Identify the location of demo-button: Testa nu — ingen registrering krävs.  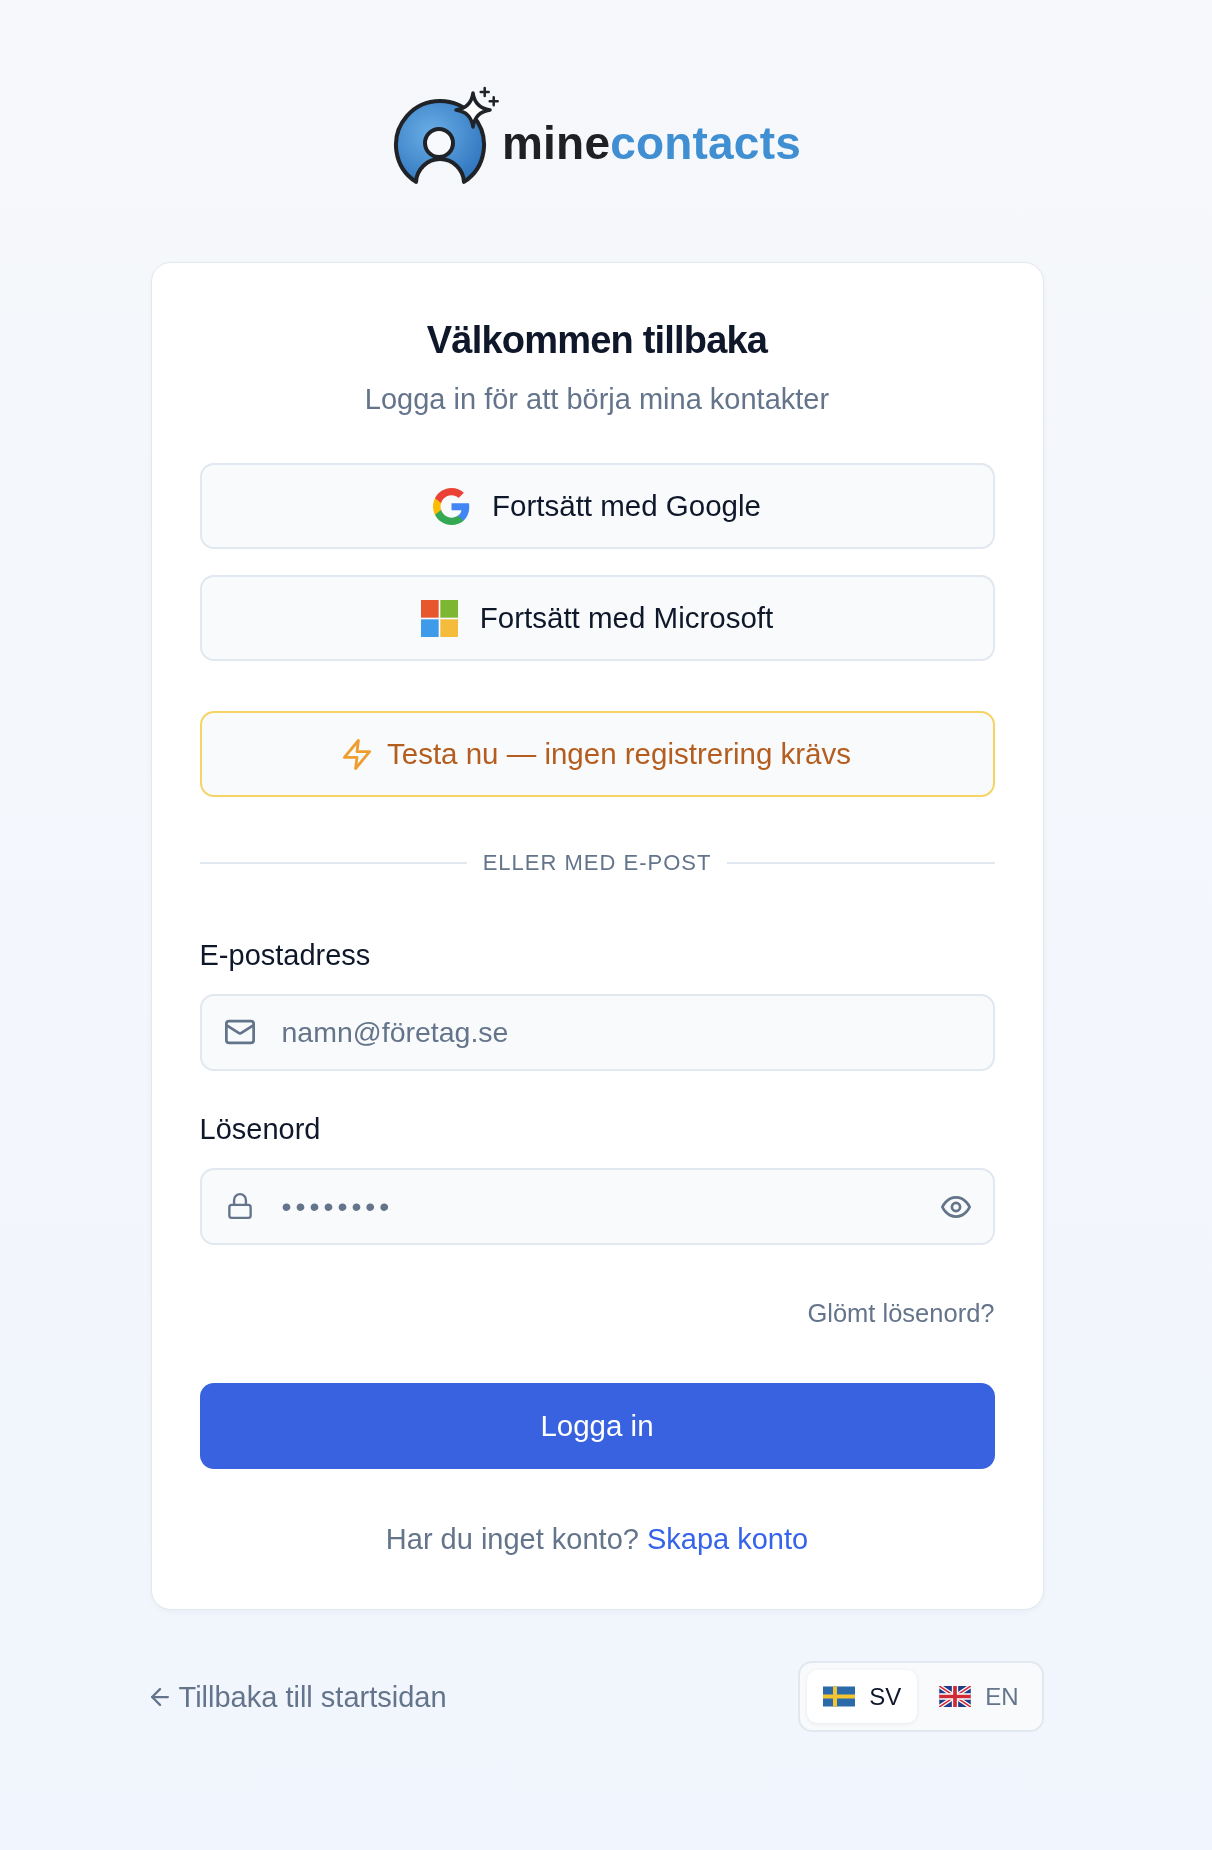
(597, 754).